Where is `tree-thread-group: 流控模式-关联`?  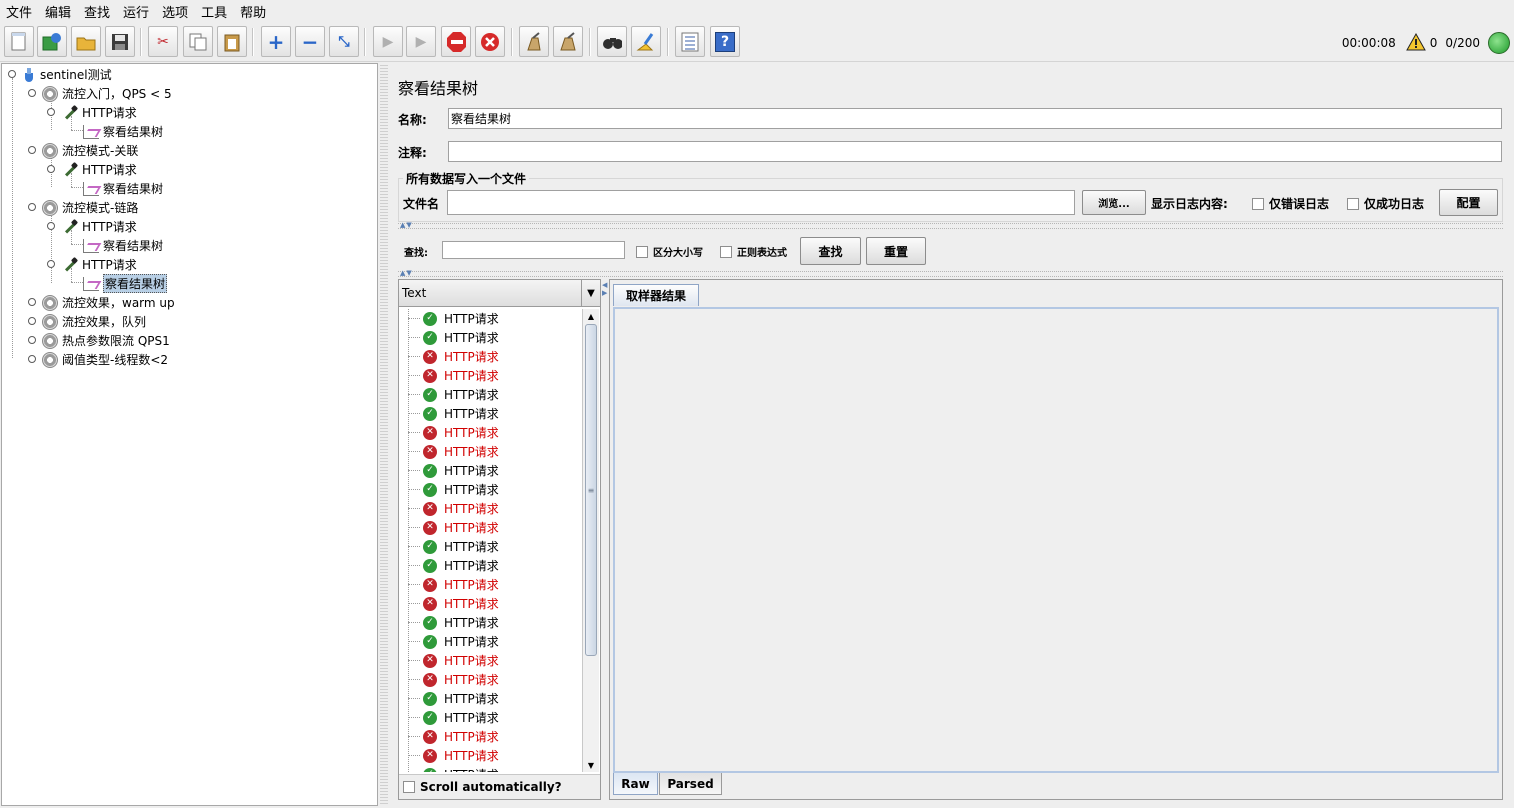 tree-thread-group: 流控模式-关联 is located at coordinates (90, 150).